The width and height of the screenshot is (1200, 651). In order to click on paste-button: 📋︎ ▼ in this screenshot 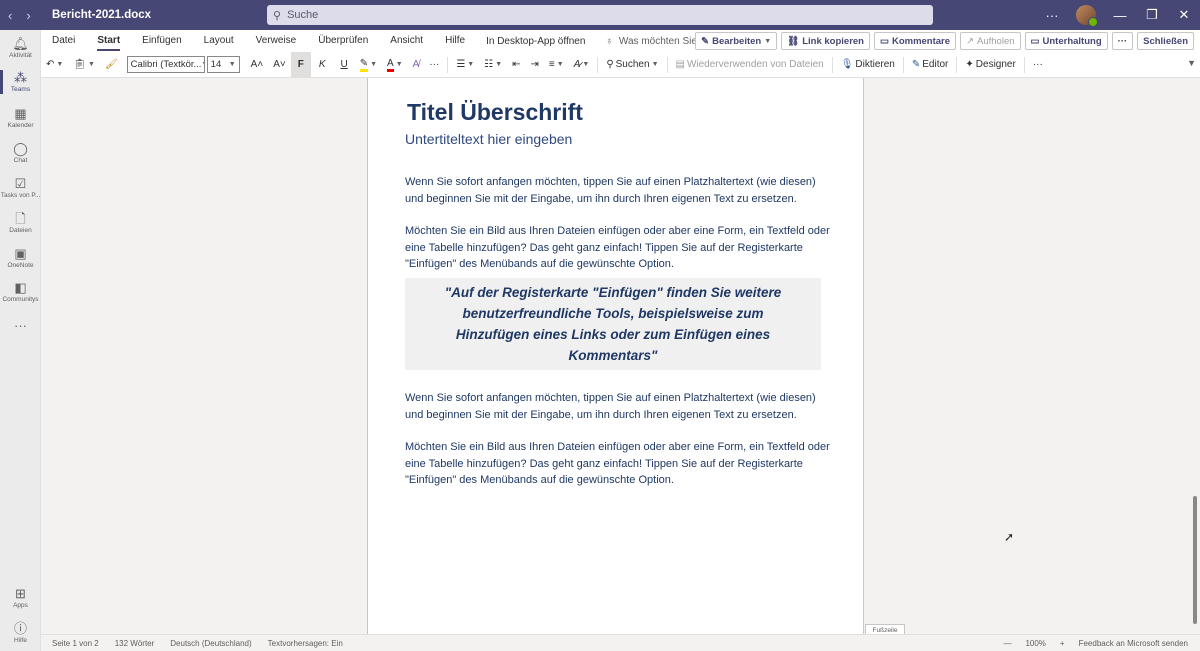, I will do `click(84, 65)`.